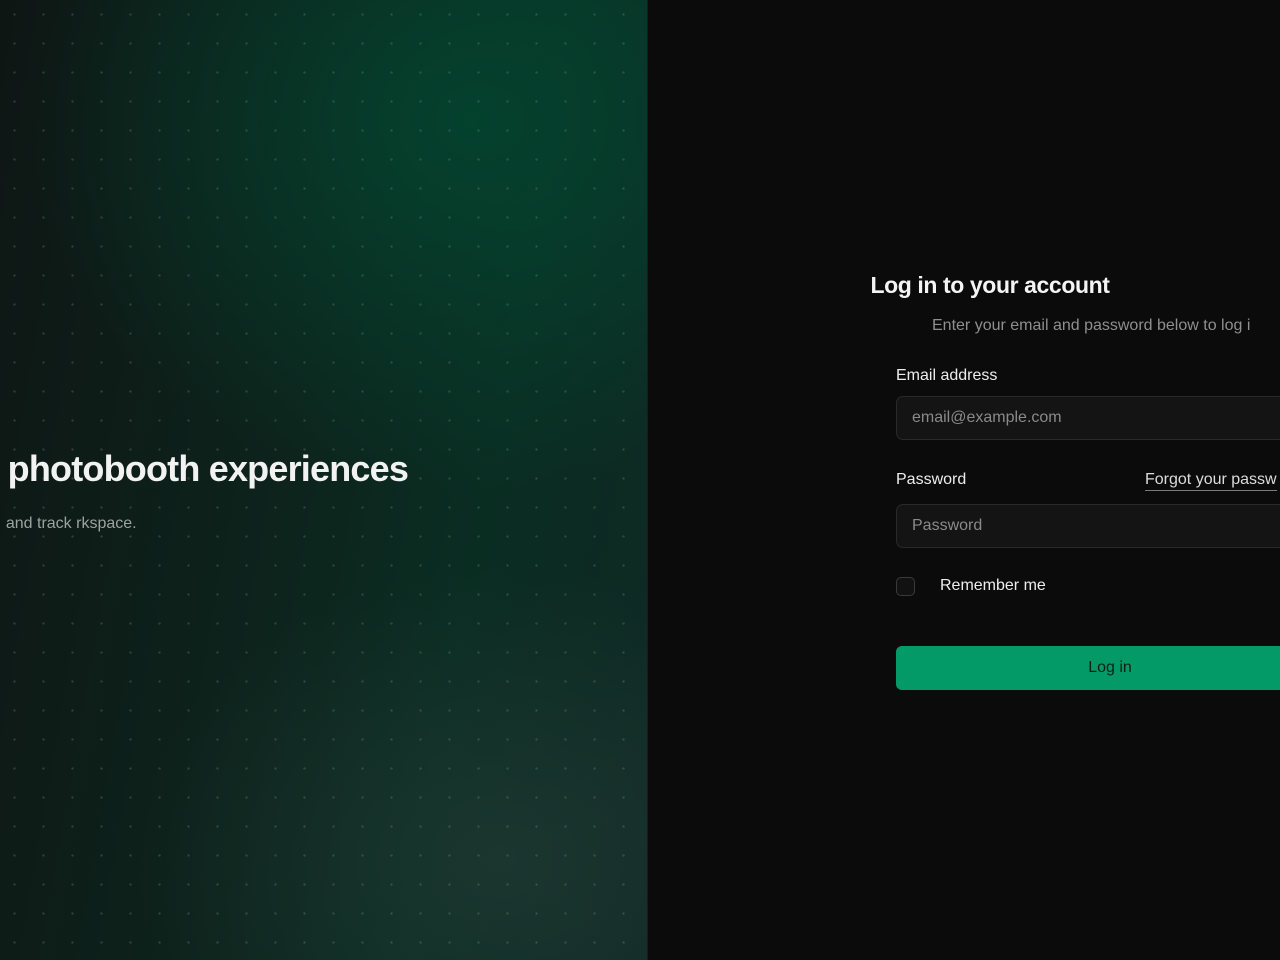  What do you see at coordinates (1088, 418) in the screenshot?
I see `email-field` at bounding box center [1088, 418].